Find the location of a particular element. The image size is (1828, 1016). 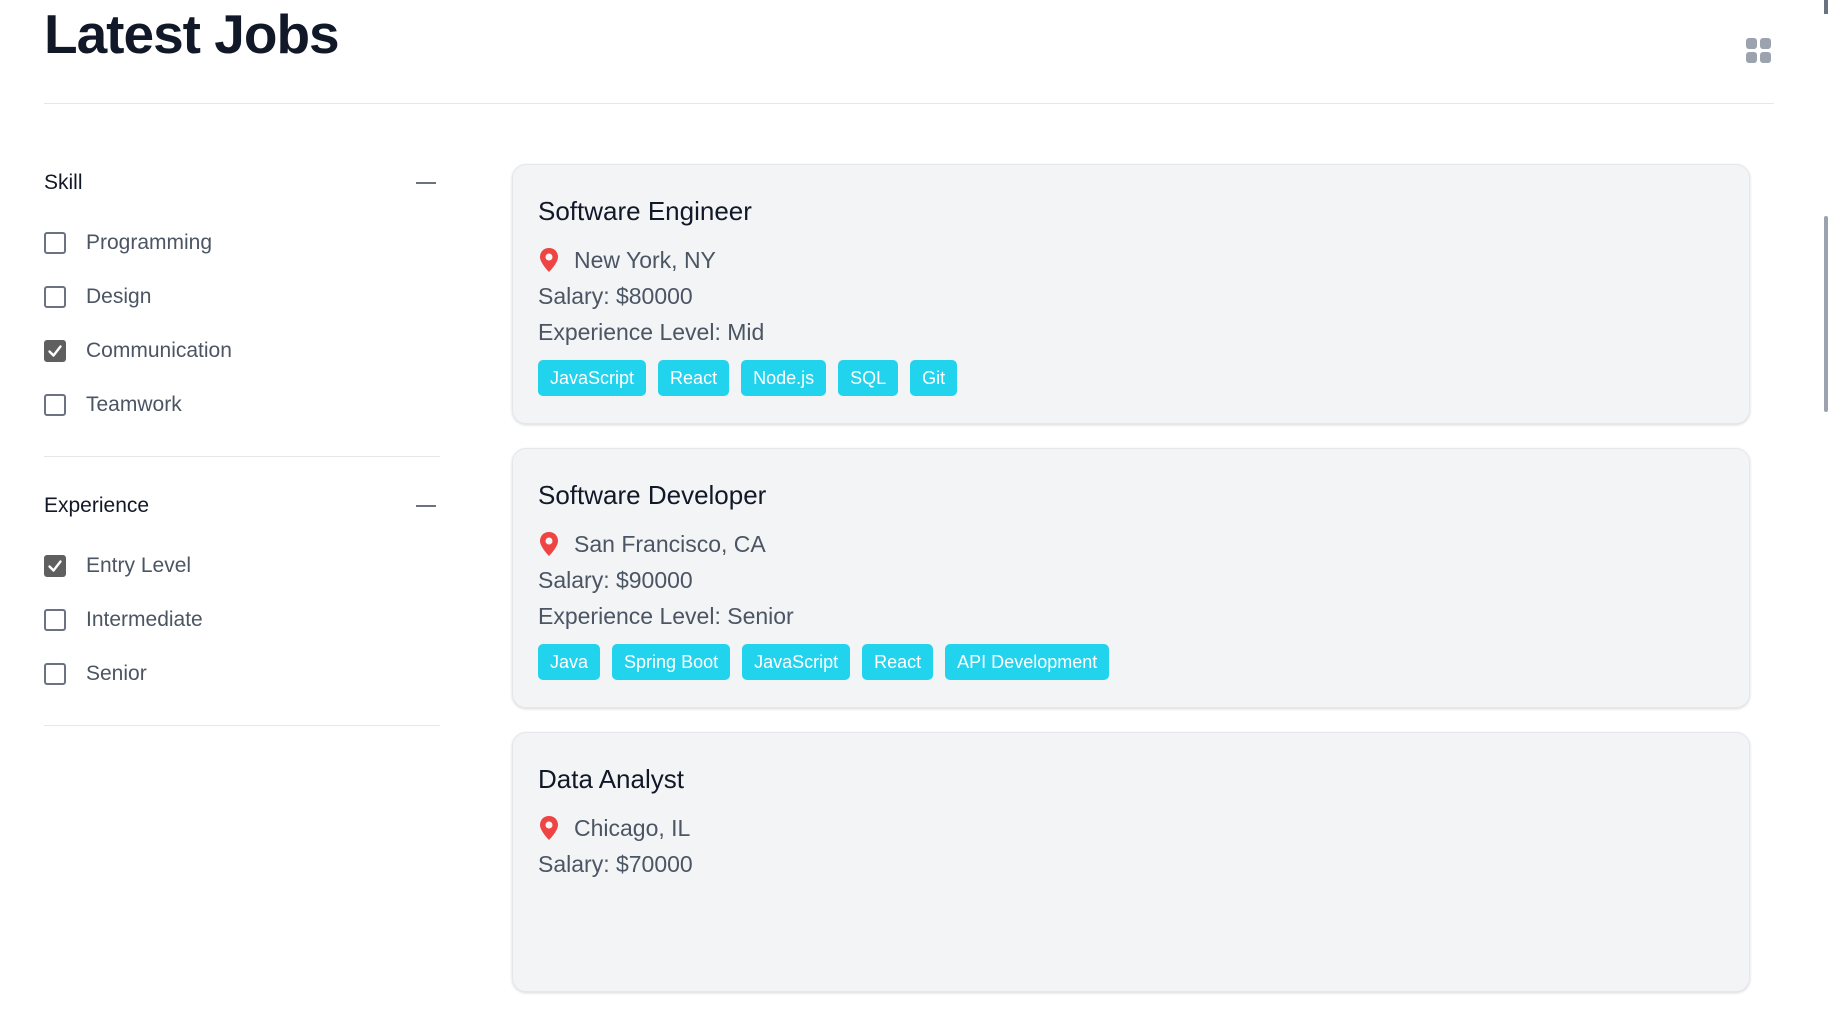

option-label: Teamwork is located at coordinates (134, 404).